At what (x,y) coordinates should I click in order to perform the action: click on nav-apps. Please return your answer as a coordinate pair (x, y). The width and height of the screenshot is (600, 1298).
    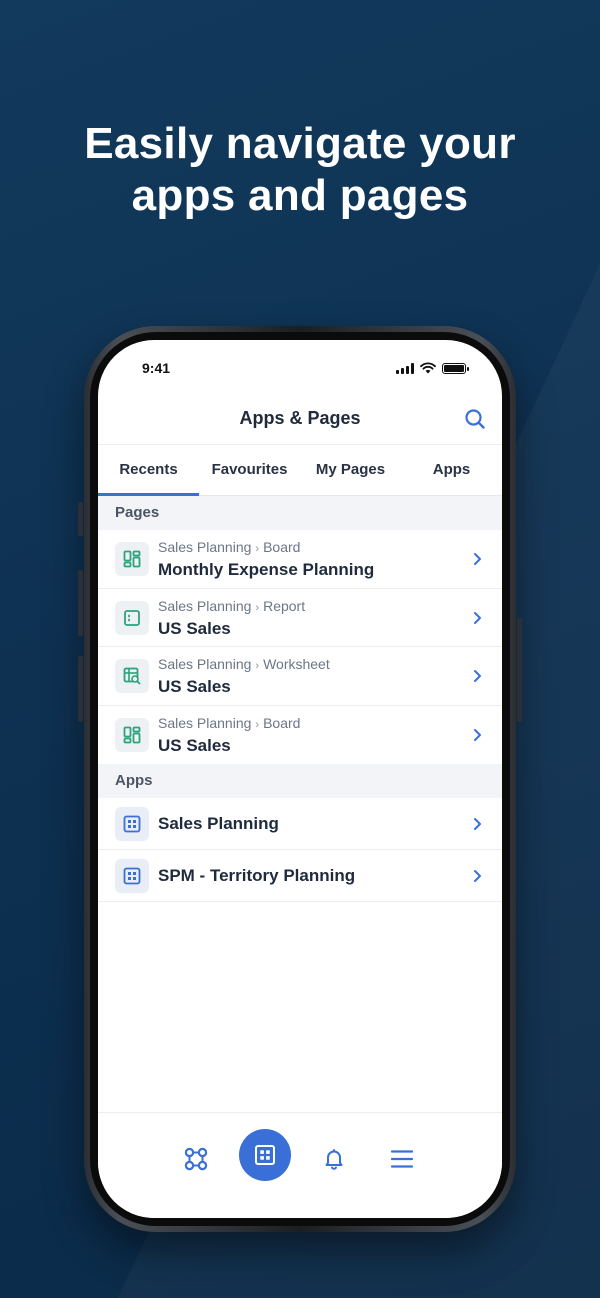
    Looking at the image, I should click on (265, 1155).